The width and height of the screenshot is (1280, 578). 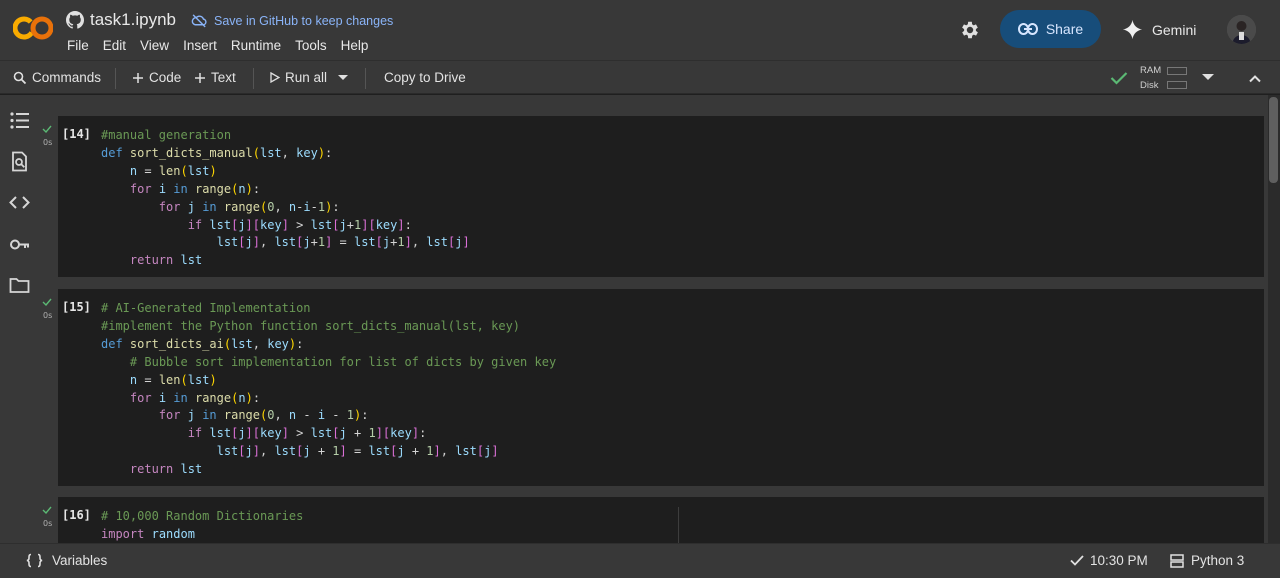 What do you see at coordinates (1241, 29) in the screenshot?
I see `user-avatar` at bounding box center [1241, 29].